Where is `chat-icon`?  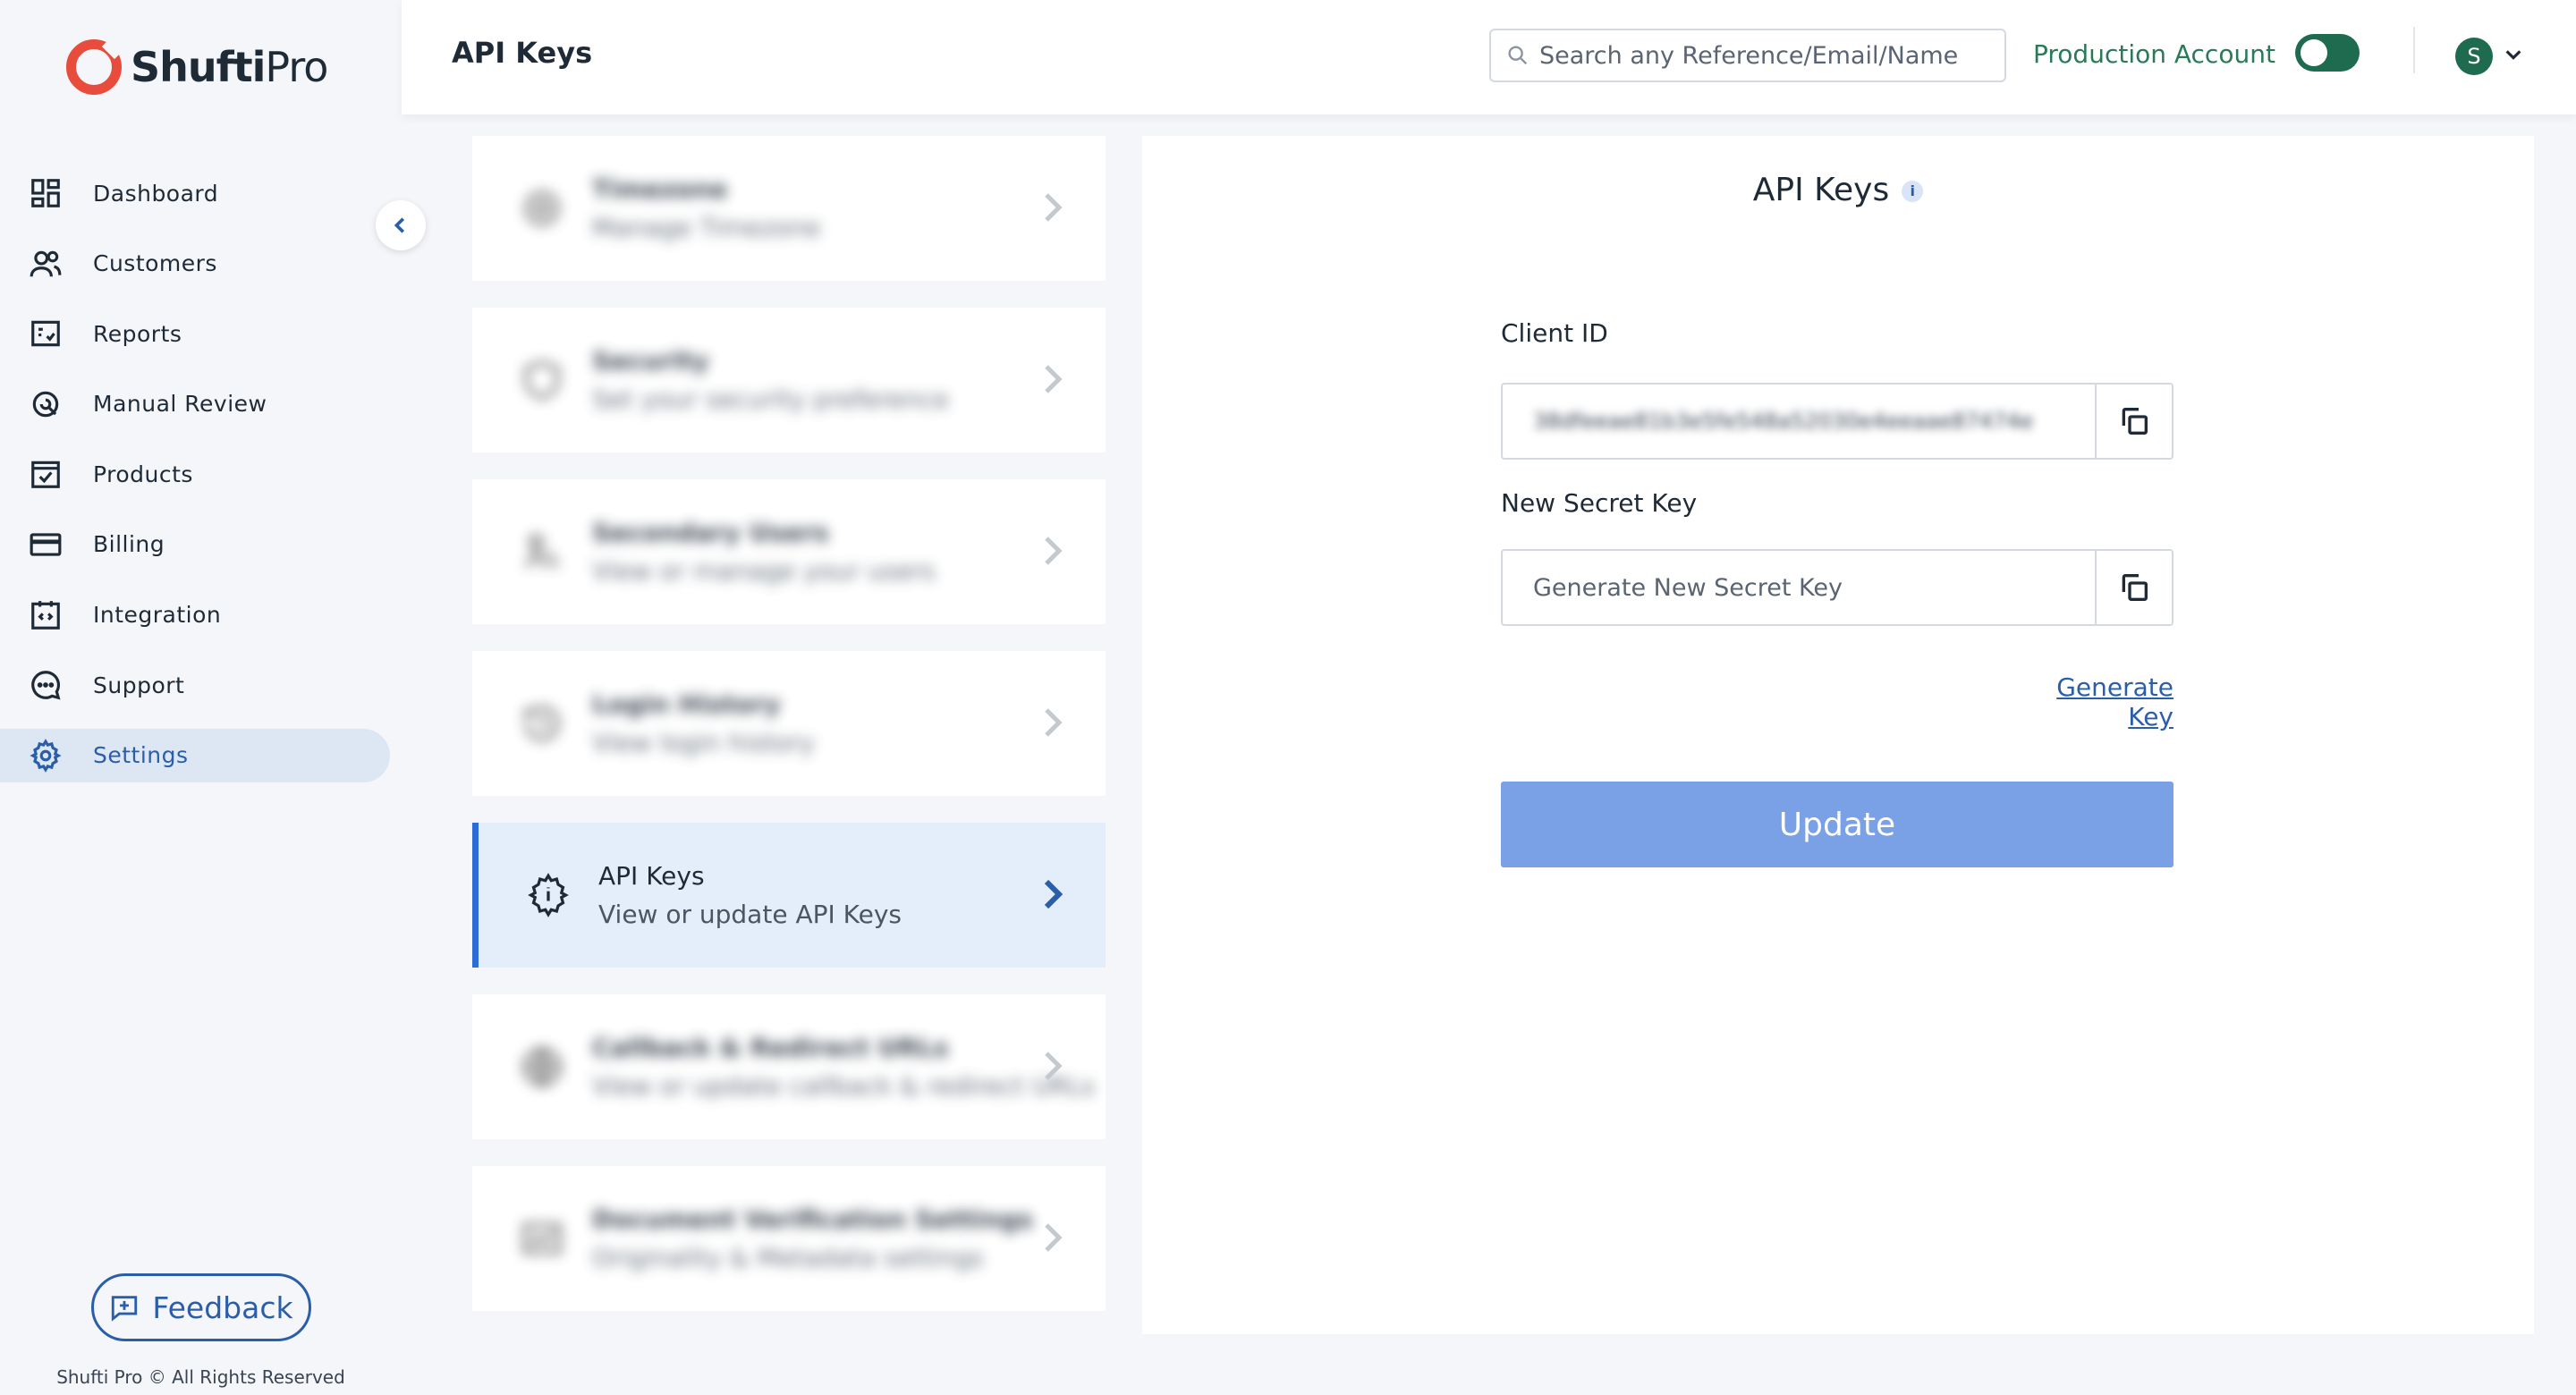 chat-icon is located at coordinates (46, 685).